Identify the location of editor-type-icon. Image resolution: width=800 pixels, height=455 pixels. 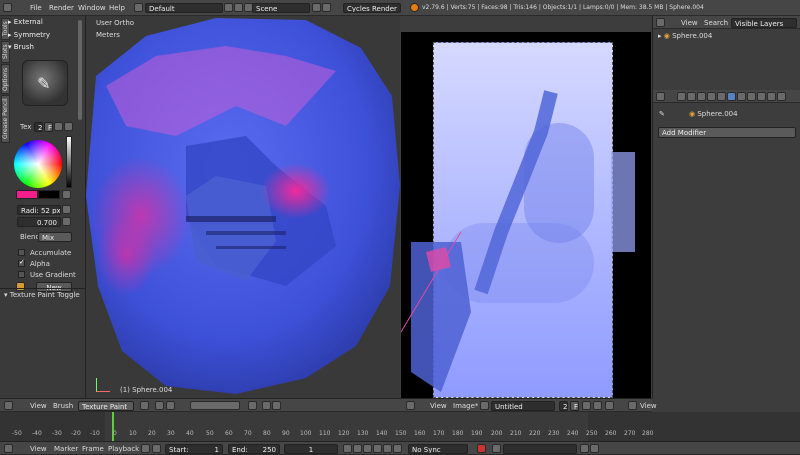
(7, 7).